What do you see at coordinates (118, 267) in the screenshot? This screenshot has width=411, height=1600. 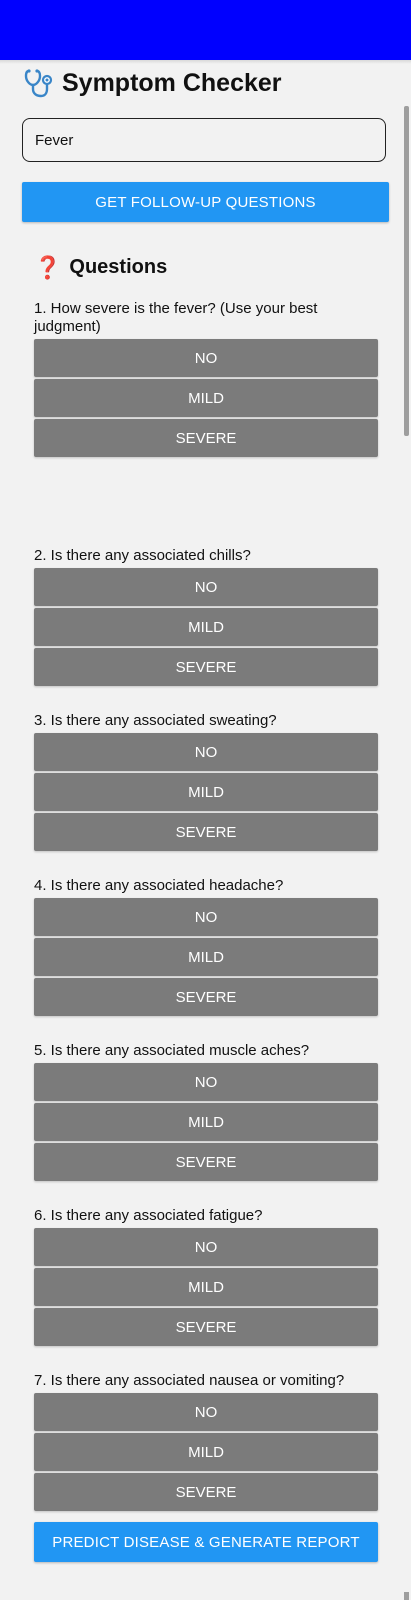 I see `questions-title: Questions` at bounding box center [118, 267].